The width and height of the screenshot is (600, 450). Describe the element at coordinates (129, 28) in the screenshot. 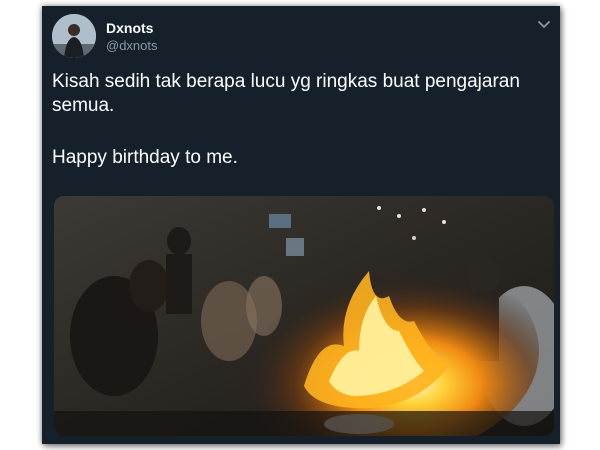

I see `display-name: Dxnots` at that location.